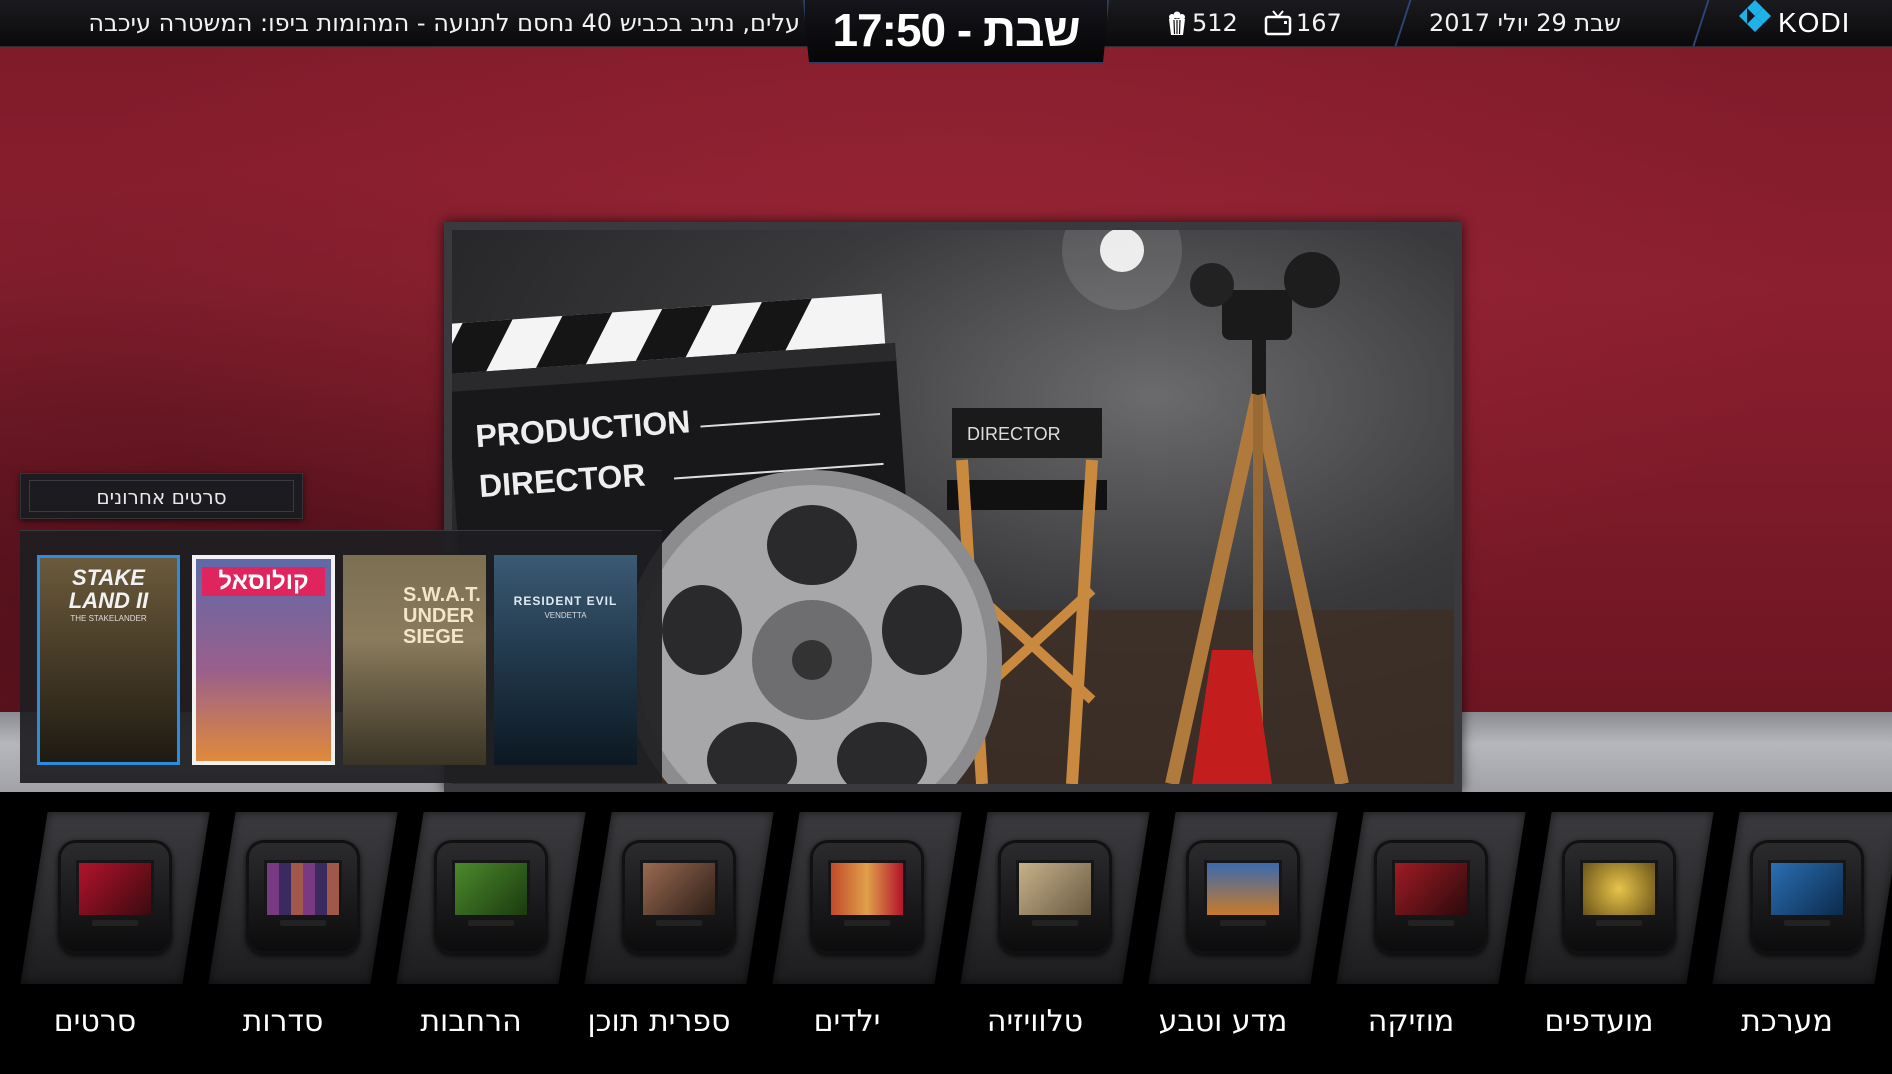 The width and height of the screenshot is (1892, 1074). I want to click on menu-label-nature: מדע וטבע, so click(1223, 1022).